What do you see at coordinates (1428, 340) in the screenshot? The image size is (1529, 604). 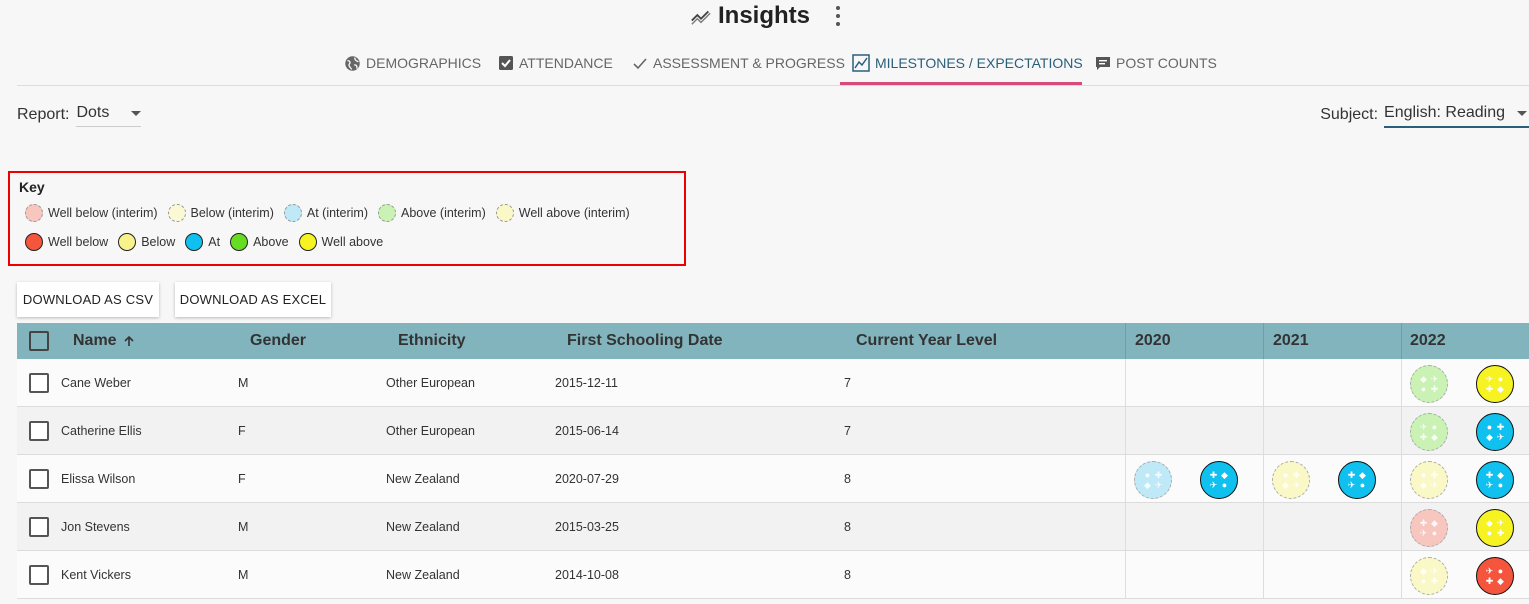 I see `column-2022-header: 2022` at bounding box center [1428, 340].